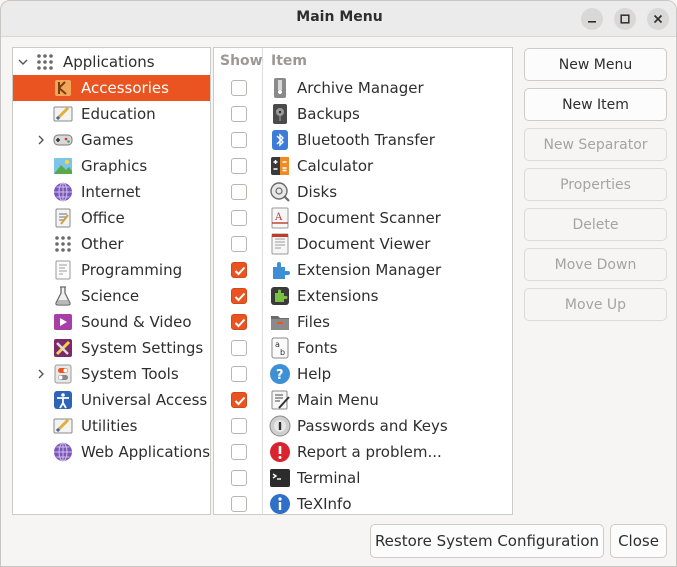 The image size is (677, 567). I want to click on column-header-item: Item, so click(289, 61).